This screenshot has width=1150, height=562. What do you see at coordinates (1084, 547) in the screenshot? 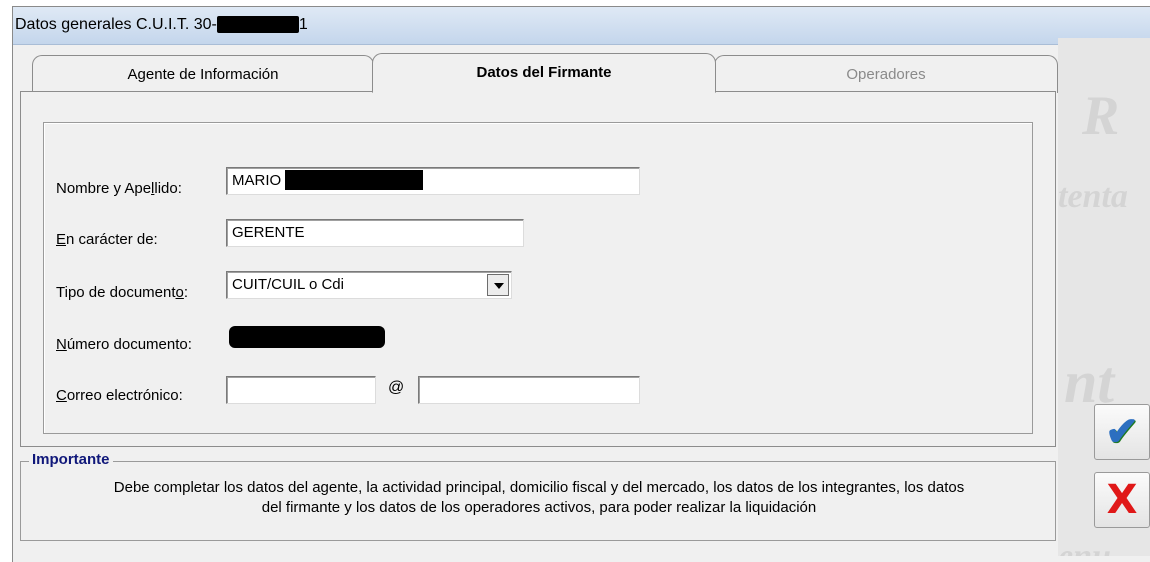
I see `decorative-watermark: enu` at bounding box center [1084, 547].